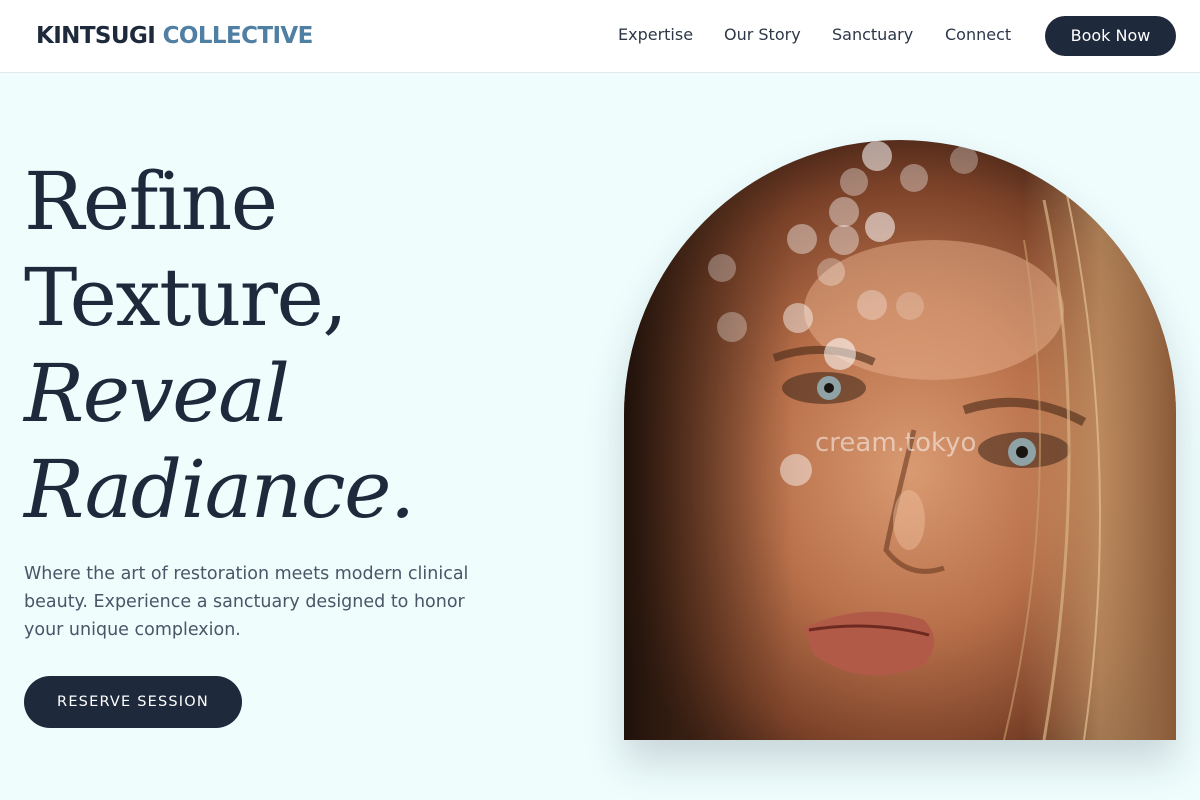 The width and height of the screenshot is (1200, 800). I want to click on nav-link-our-story: Our Story, so click(762, 35).